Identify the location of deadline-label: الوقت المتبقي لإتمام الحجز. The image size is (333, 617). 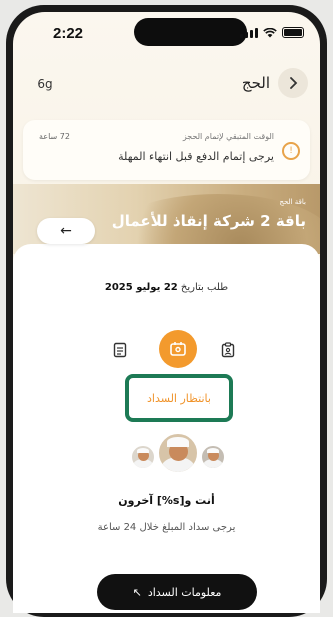
(228, 136).